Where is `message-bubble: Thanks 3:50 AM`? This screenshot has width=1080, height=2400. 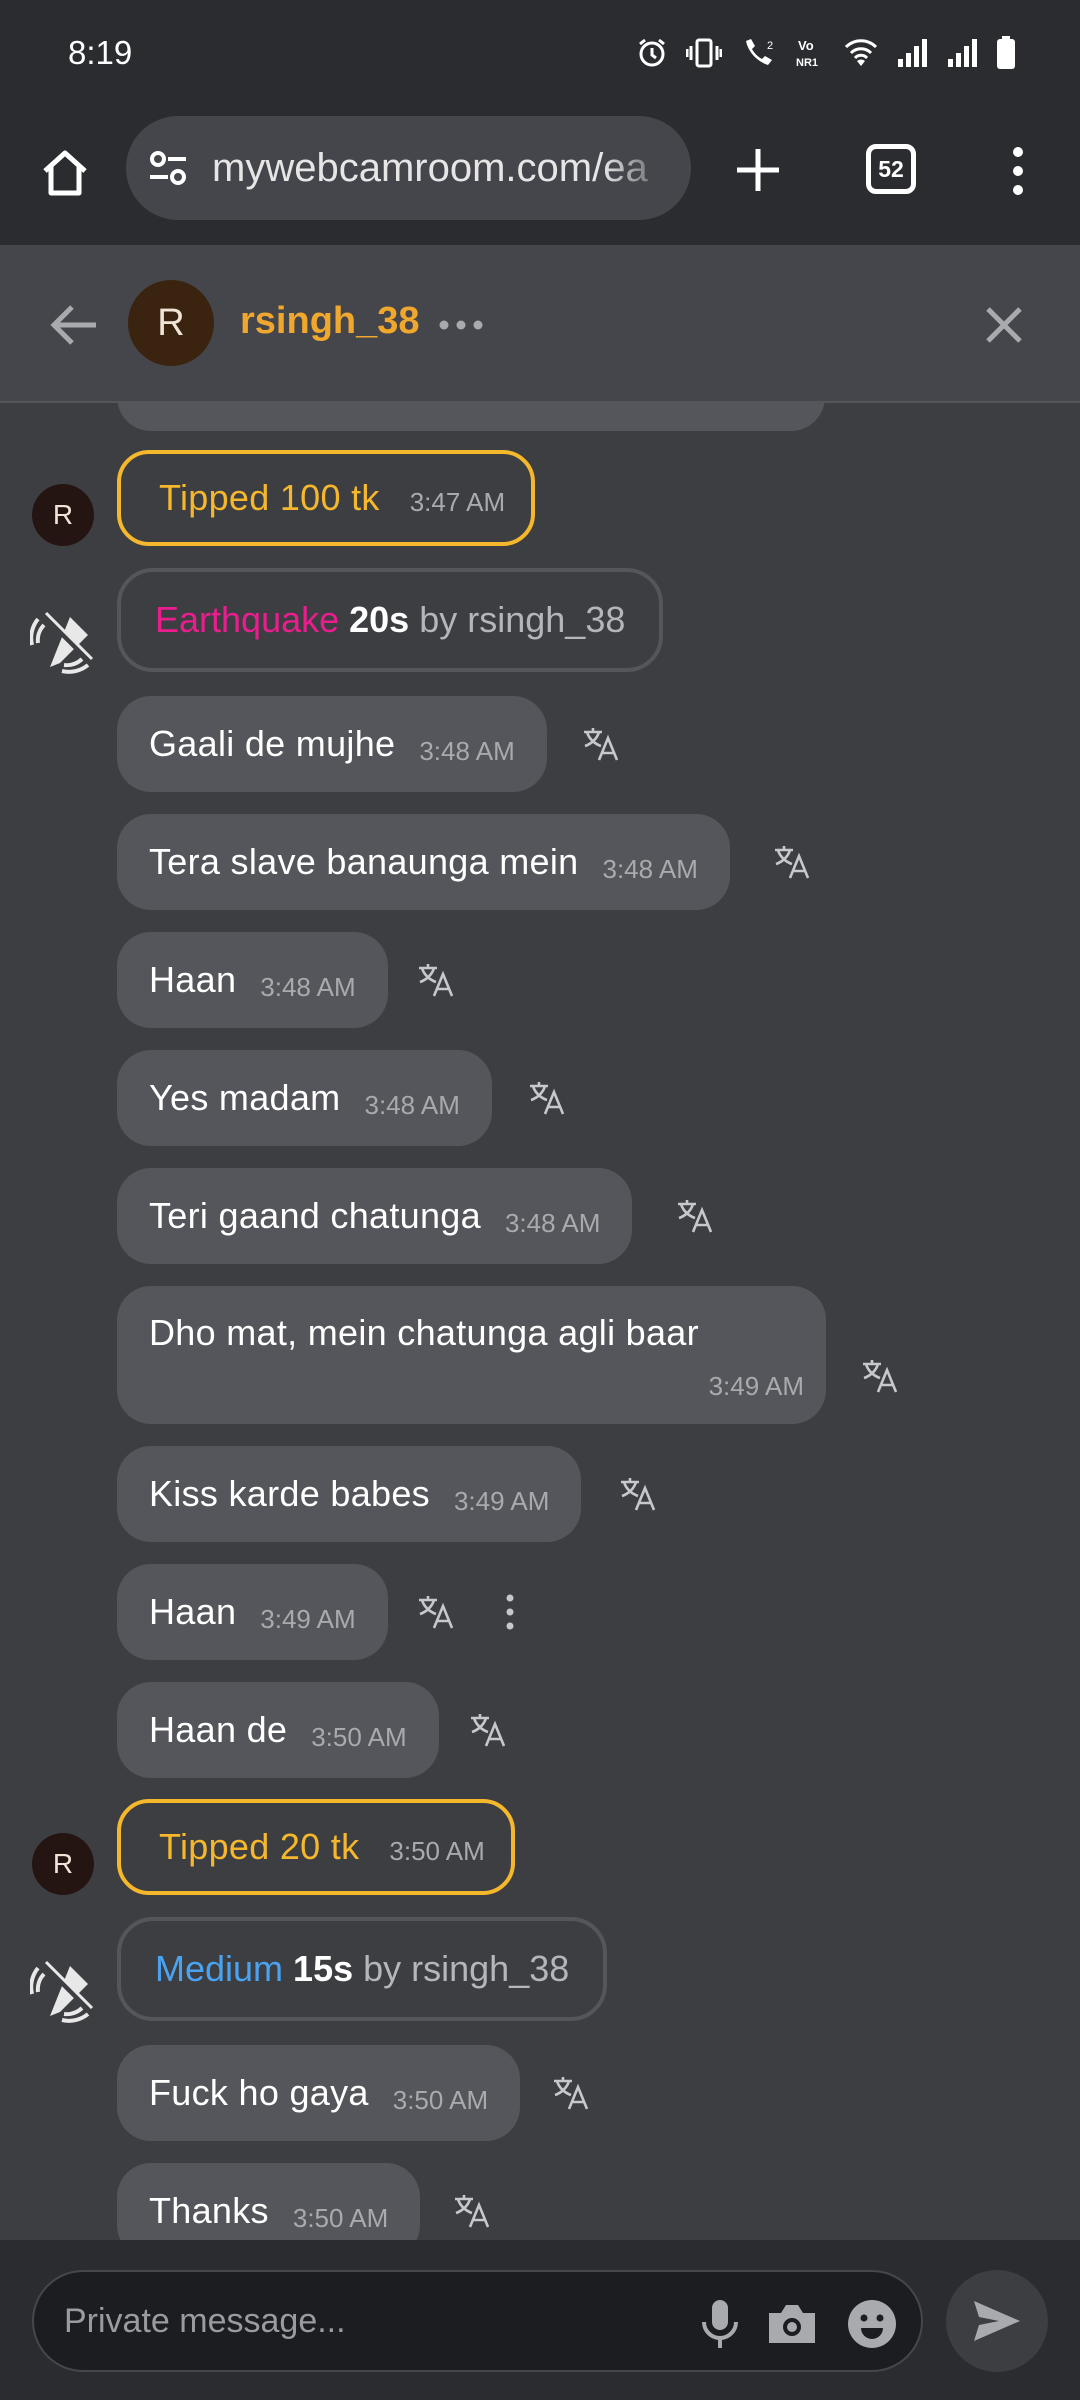
message-bubble: Thanks 3:50 AM is located at coordinates (269, 2201).